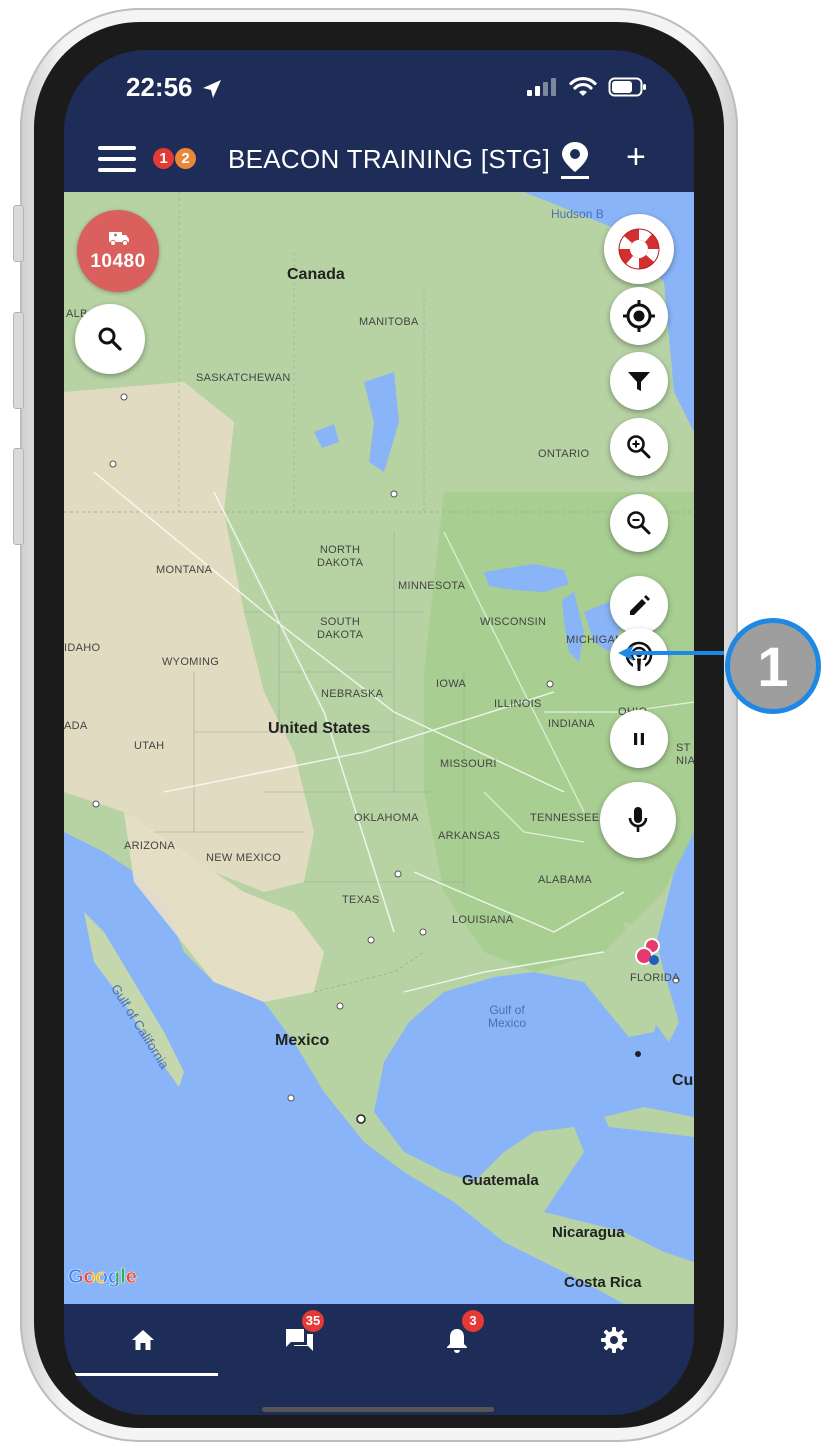 Image resolution: width=827 pixels, height=1449 pixels. I want to click on map-label-illinois: ILLINOIS, so click(518, 704).